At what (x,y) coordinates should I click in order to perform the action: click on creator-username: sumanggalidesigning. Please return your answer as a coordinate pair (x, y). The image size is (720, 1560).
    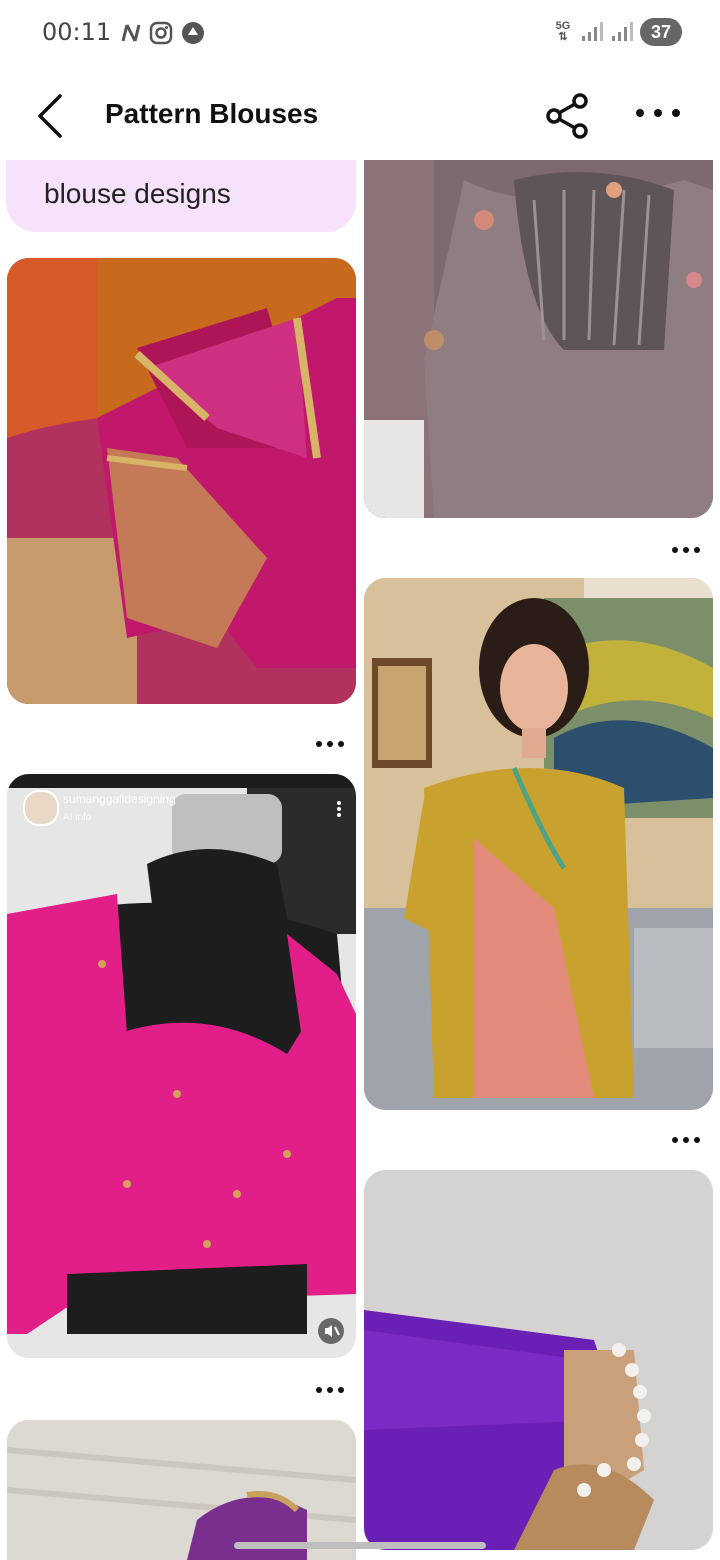
    Looking at the image, I should click on (119, 799).